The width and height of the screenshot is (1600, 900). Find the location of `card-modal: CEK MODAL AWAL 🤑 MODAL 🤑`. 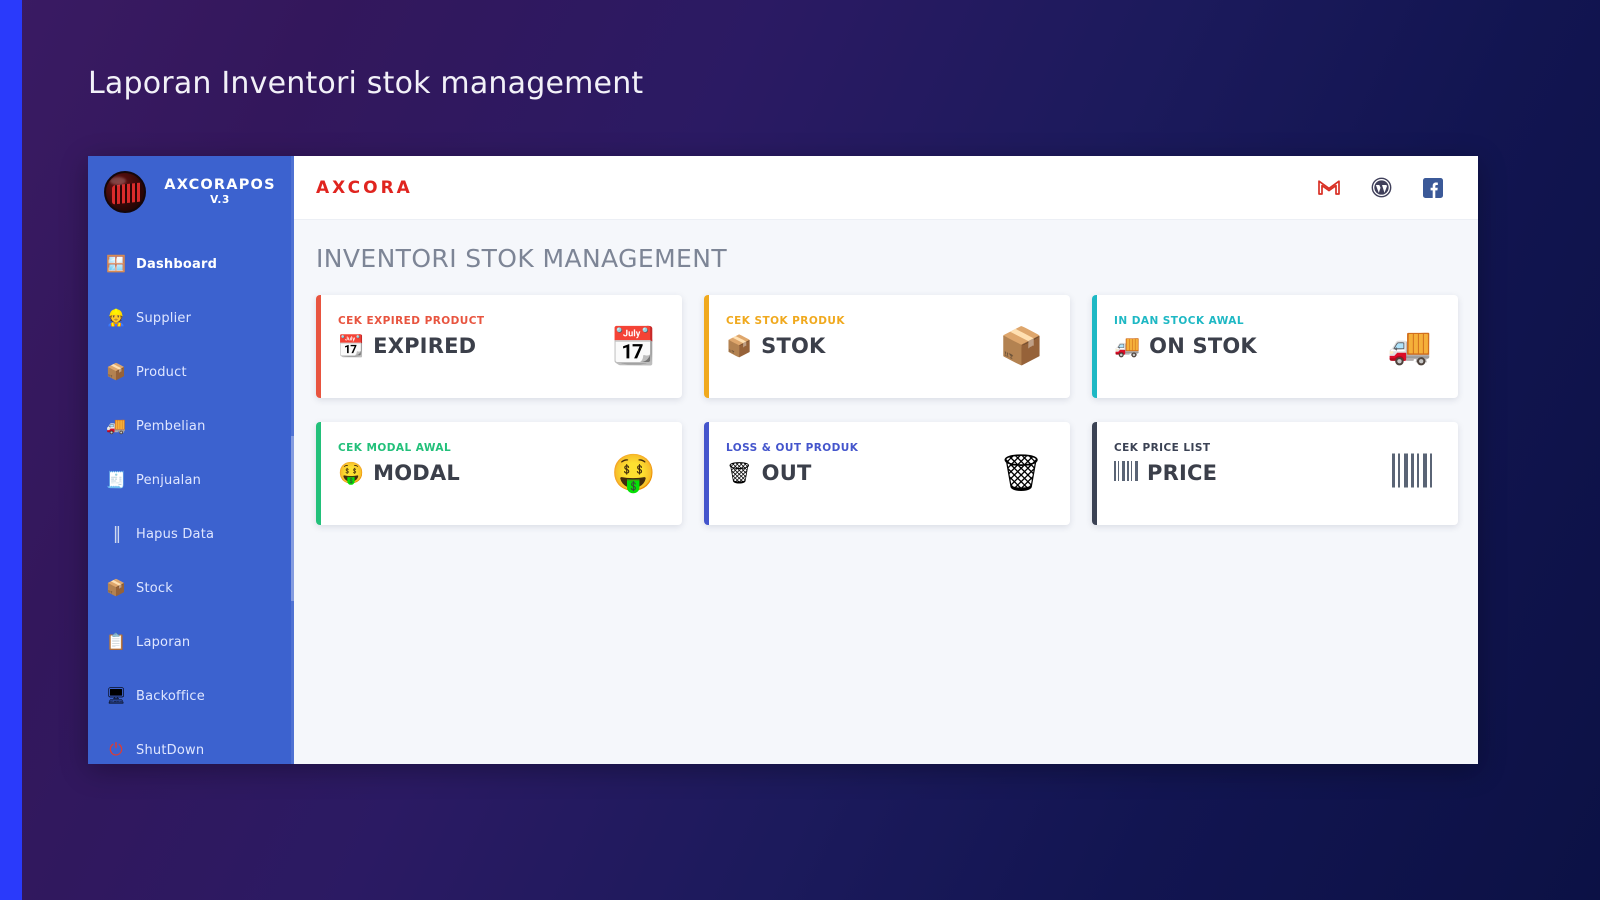

card-modal: CEK MODAL AWAL 🤑 MODAL 🤑 is located at coordinates (499, 473).